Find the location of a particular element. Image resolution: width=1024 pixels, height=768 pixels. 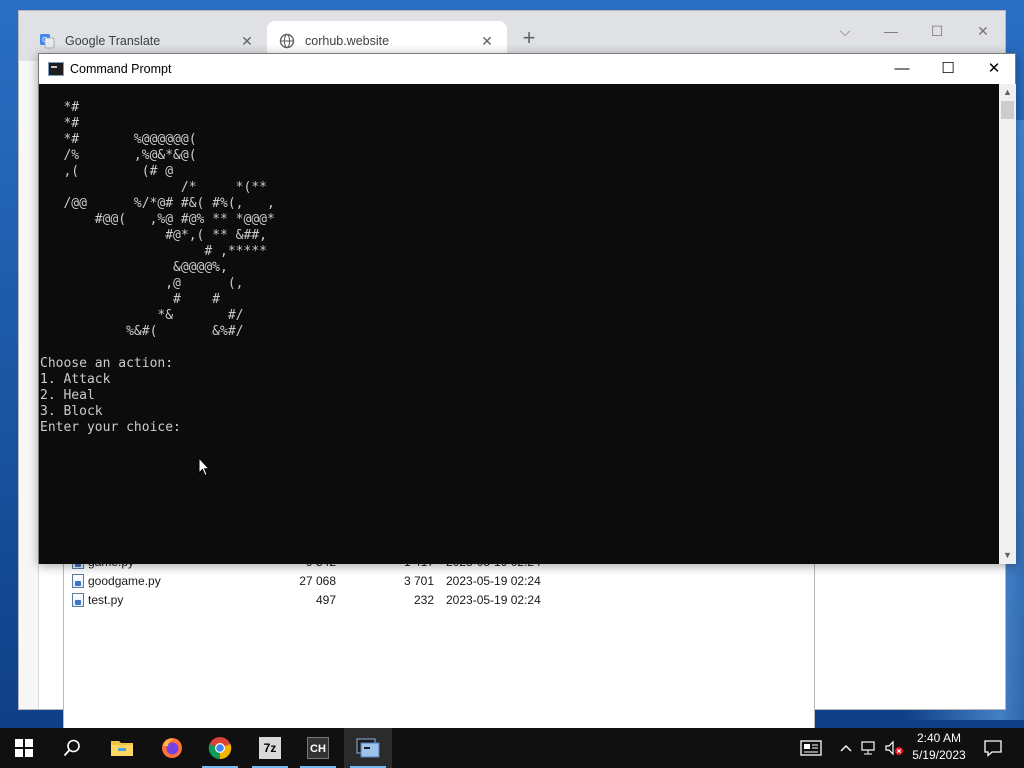

tab-title: Google Translate is located at coordinates (113, 41).